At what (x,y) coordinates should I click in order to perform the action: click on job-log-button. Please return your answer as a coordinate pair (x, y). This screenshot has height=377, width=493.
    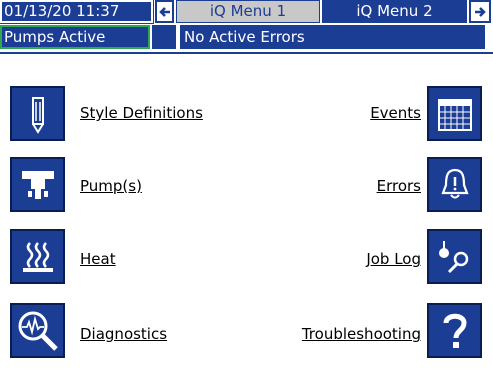
    Looking at the image, I should click on (454, 256).